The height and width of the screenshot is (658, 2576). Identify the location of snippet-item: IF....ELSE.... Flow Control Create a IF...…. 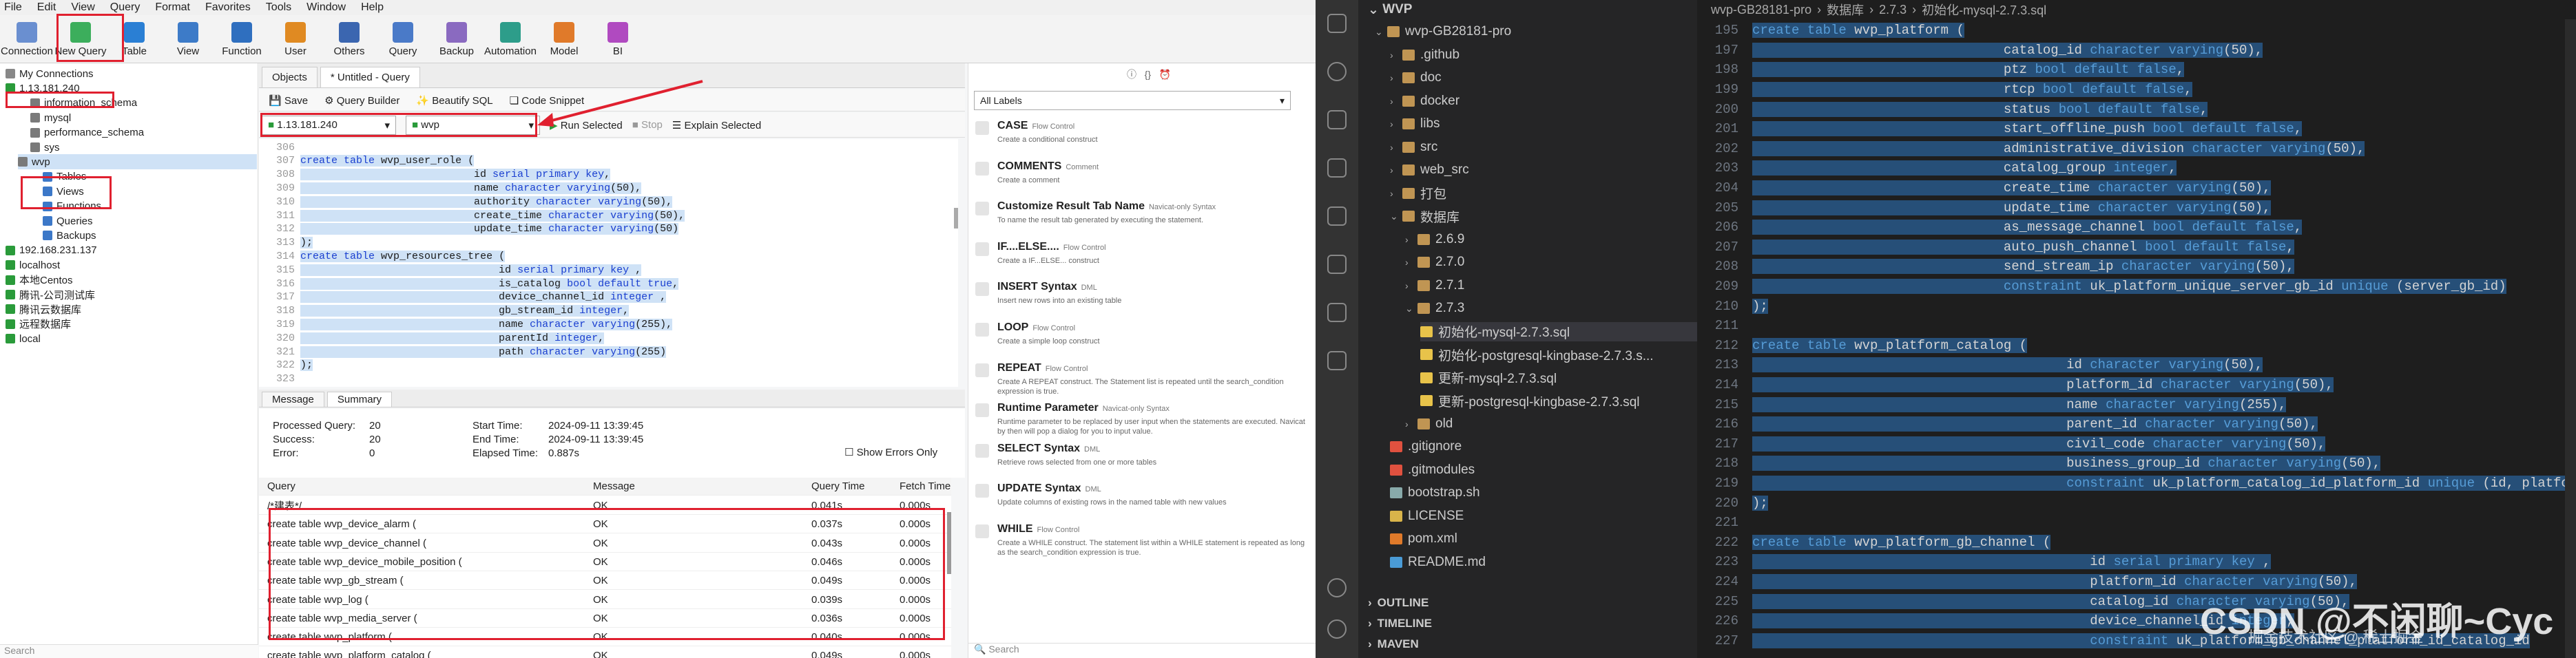
(1142, 259).